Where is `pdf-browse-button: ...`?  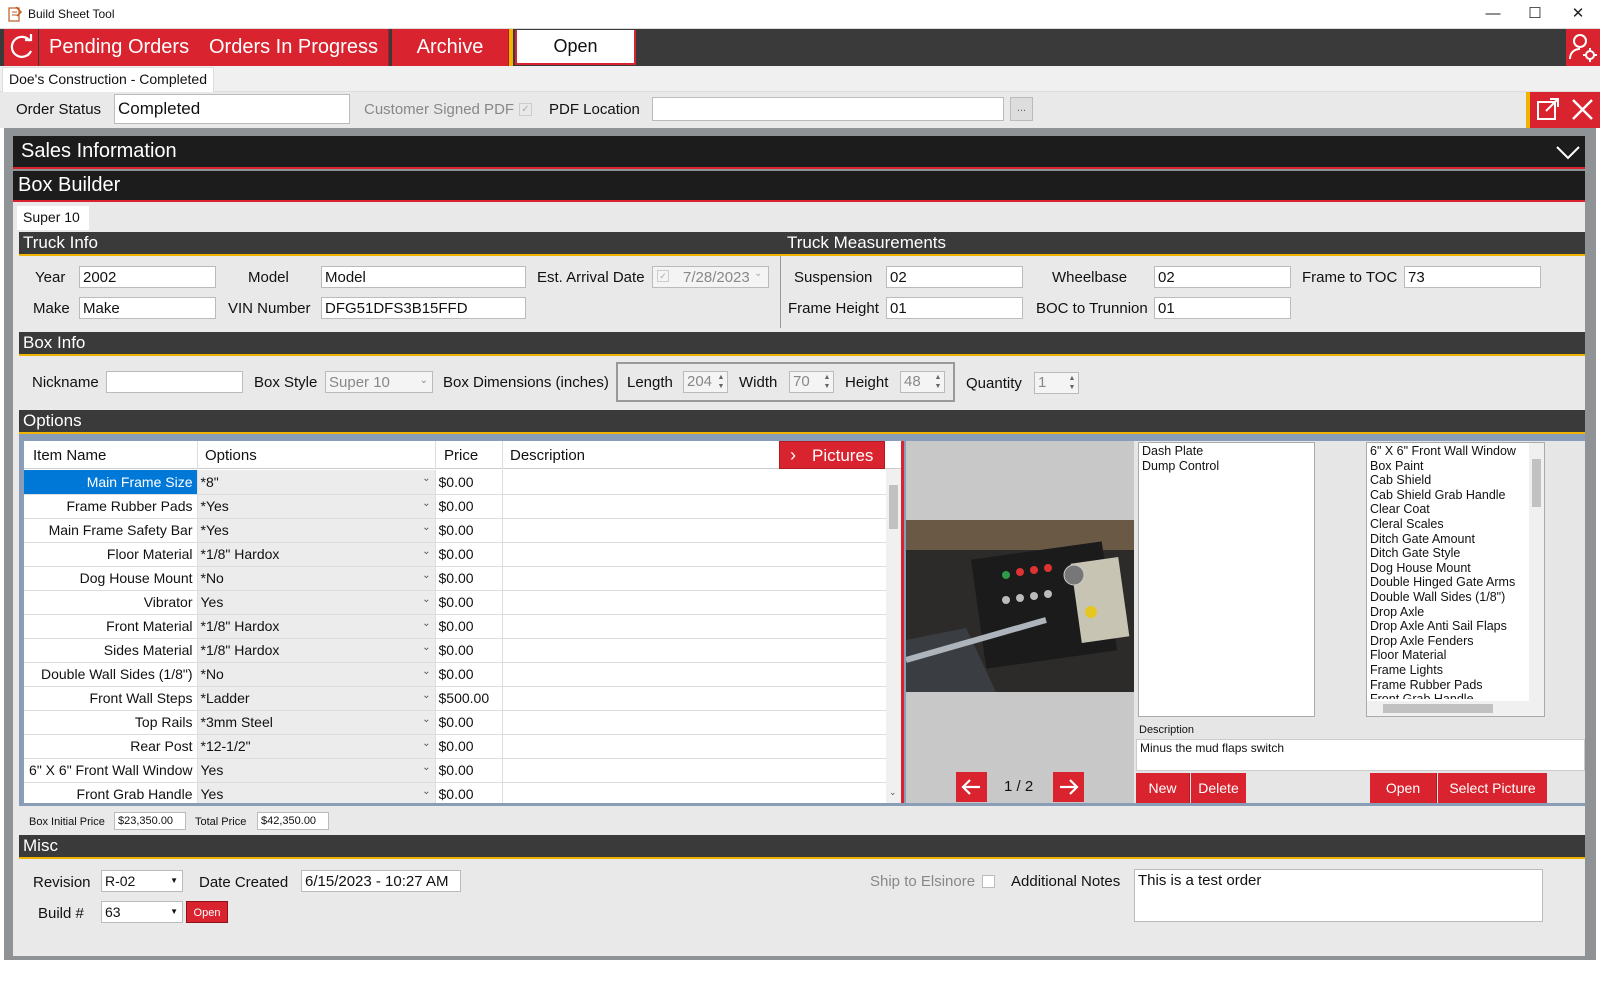
pdf-browse-button: ... is located at coordinates (1021, 109).